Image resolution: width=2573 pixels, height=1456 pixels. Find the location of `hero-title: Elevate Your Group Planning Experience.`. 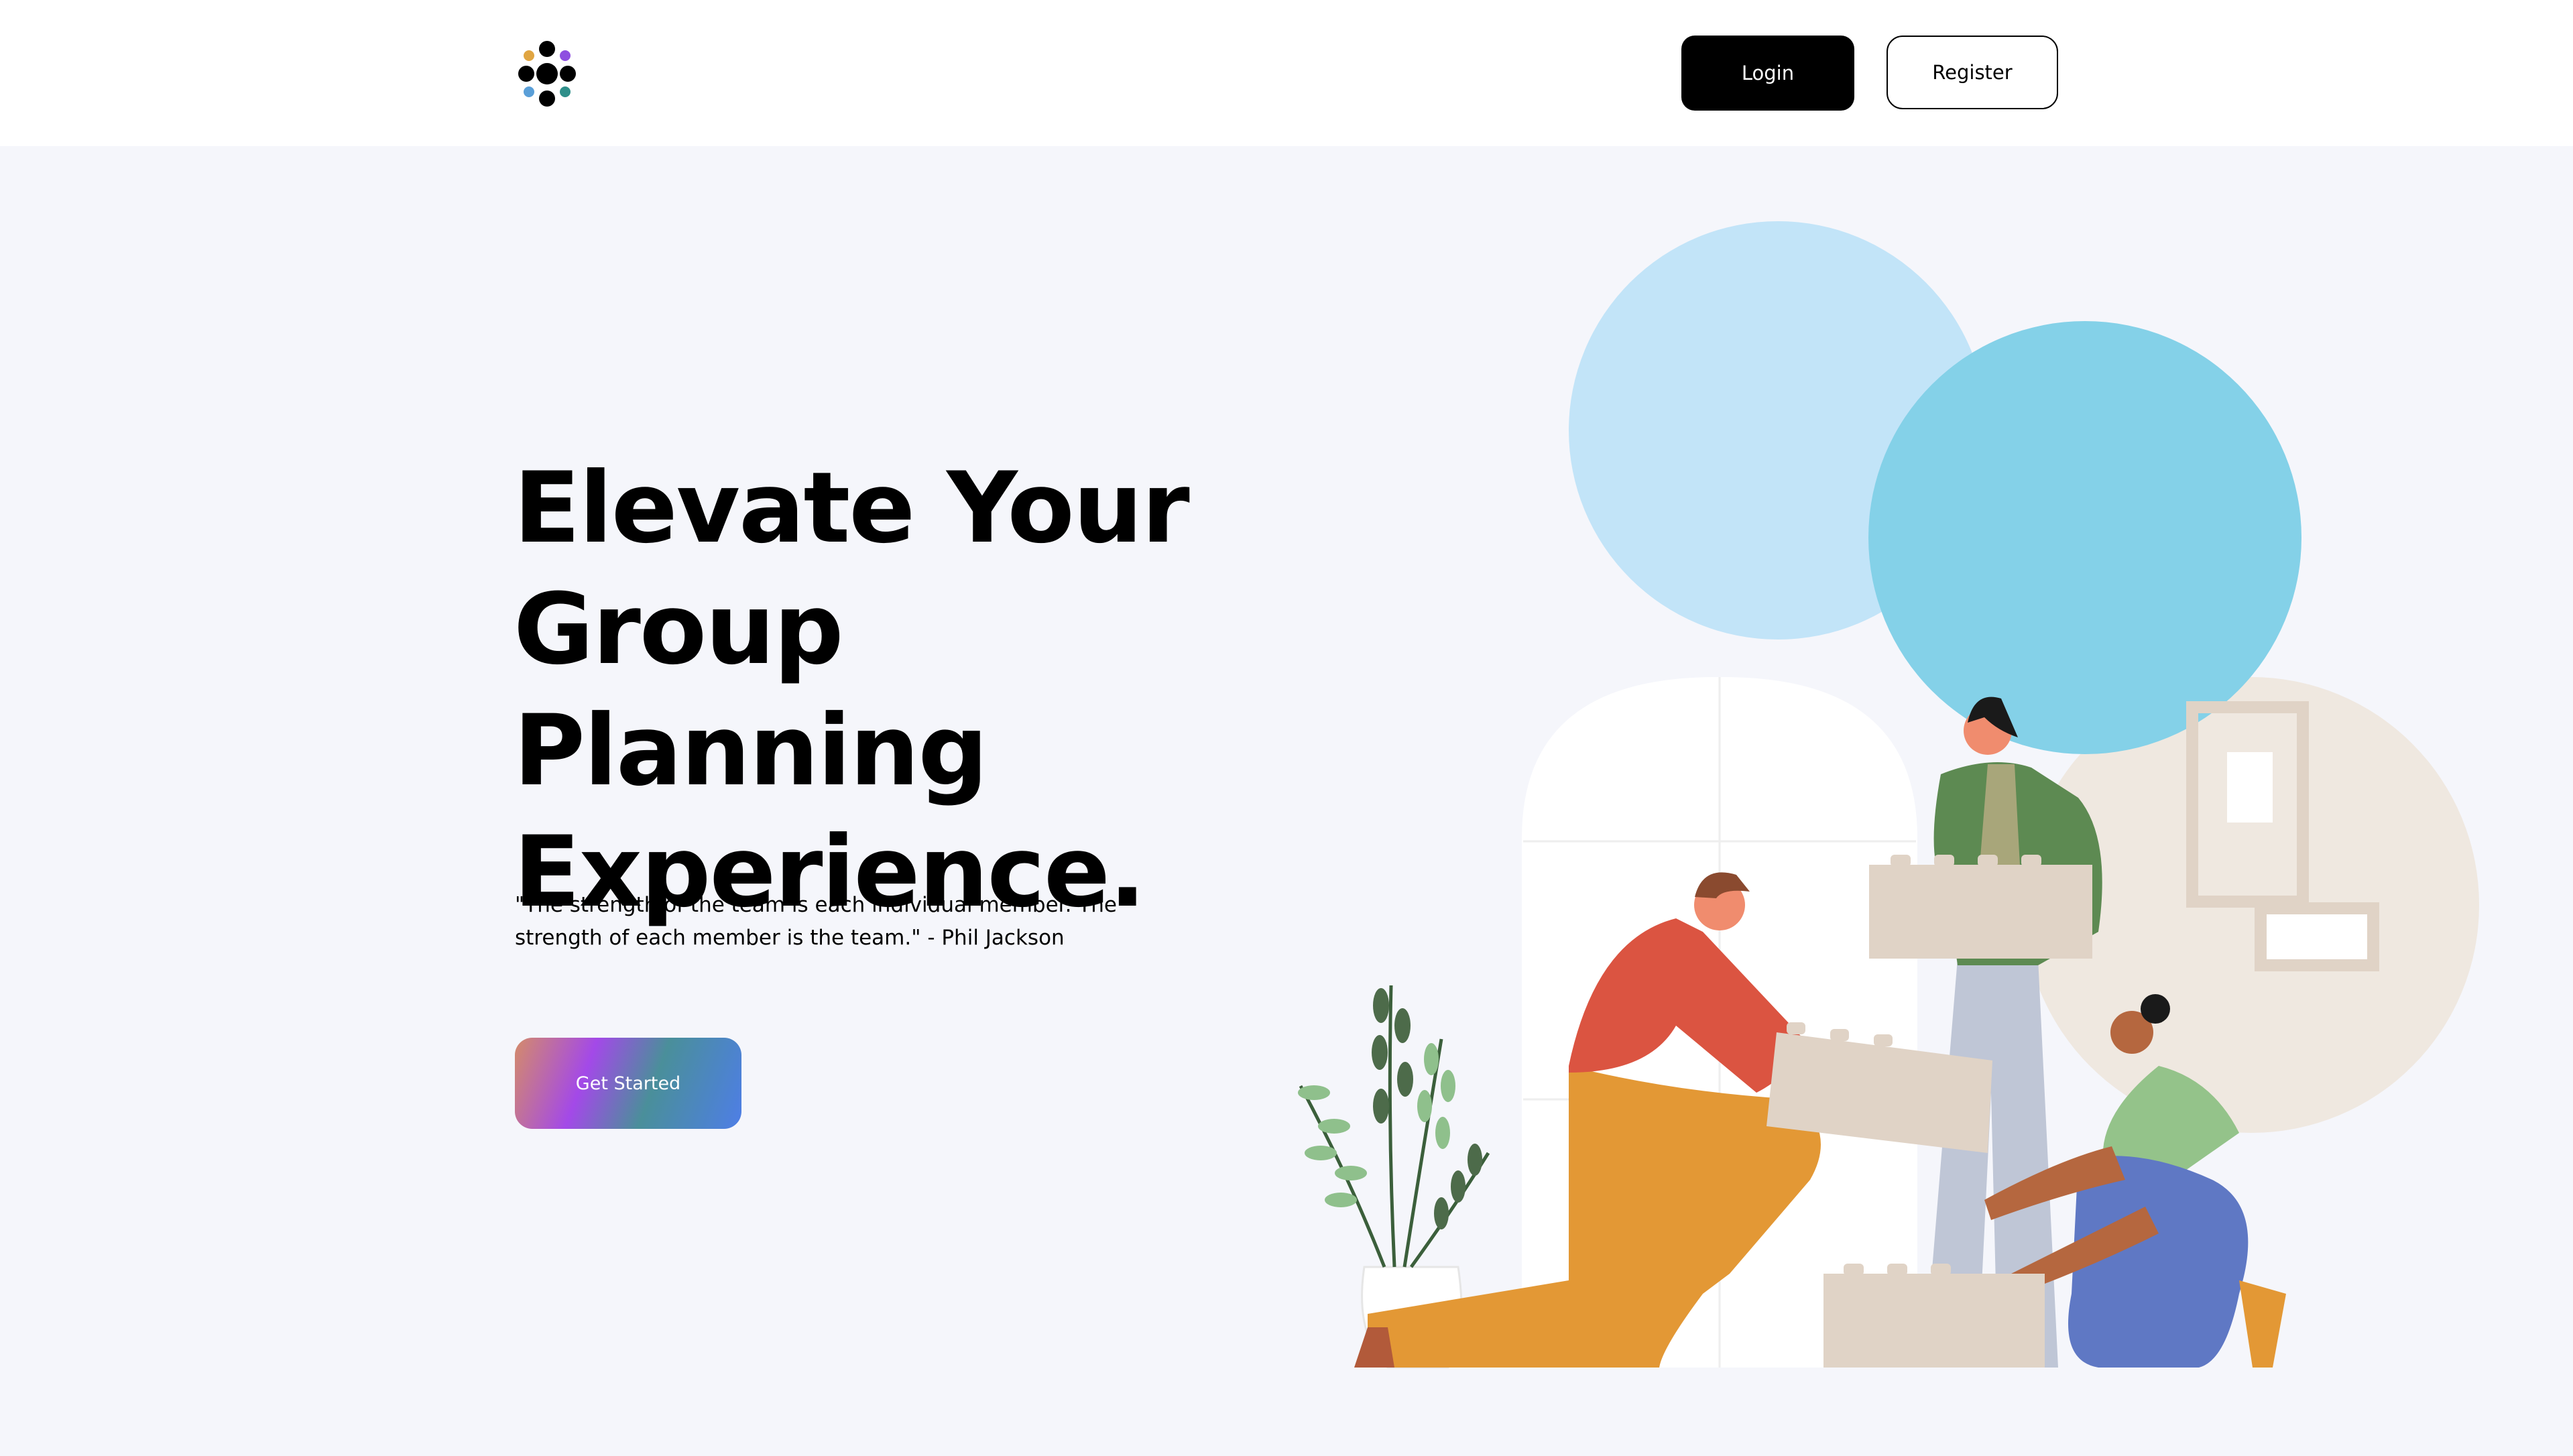

hero-title: Elevate Your Group Planning Experience. is located at coordinates (916, 690).